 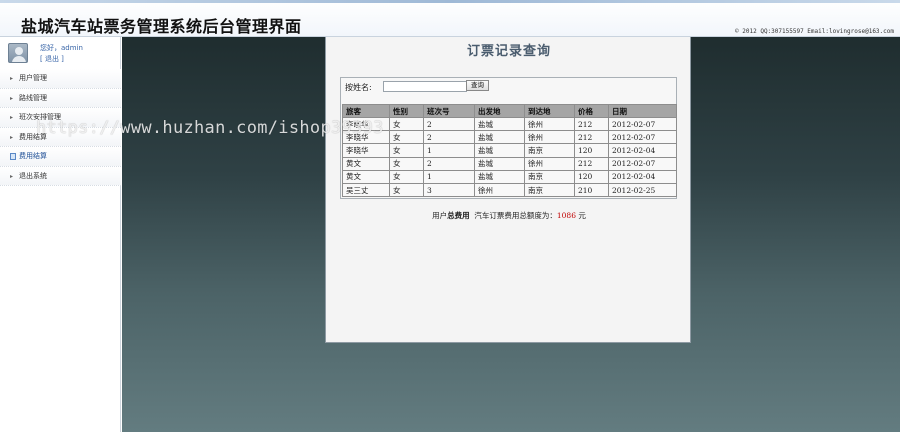 What do you see at coordinates (52, 59) in the screenshot?
I see `logout-link: [ 退出 ]` at bounding box center [52, 59].